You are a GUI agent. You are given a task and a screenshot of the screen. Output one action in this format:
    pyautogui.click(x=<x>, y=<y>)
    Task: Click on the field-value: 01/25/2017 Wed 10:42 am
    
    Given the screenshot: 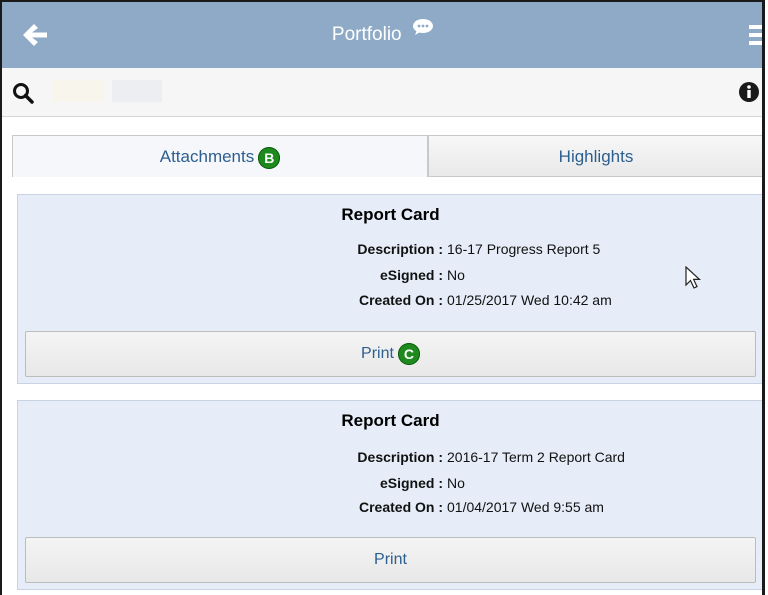 What is the action you would take?
    pyautogui.click(x=529, y=300)
    